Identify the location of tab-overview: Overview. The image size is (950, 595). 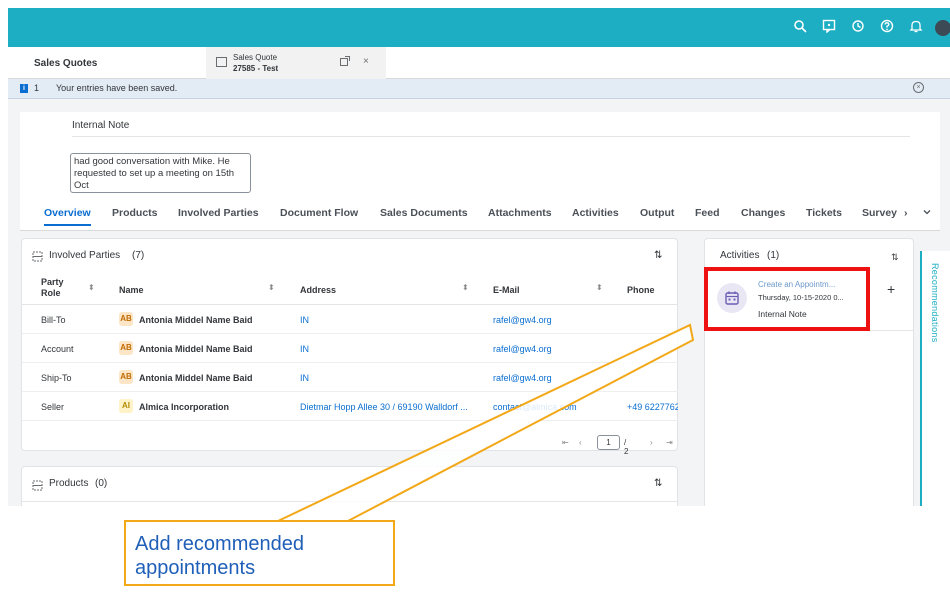
(67, 216).